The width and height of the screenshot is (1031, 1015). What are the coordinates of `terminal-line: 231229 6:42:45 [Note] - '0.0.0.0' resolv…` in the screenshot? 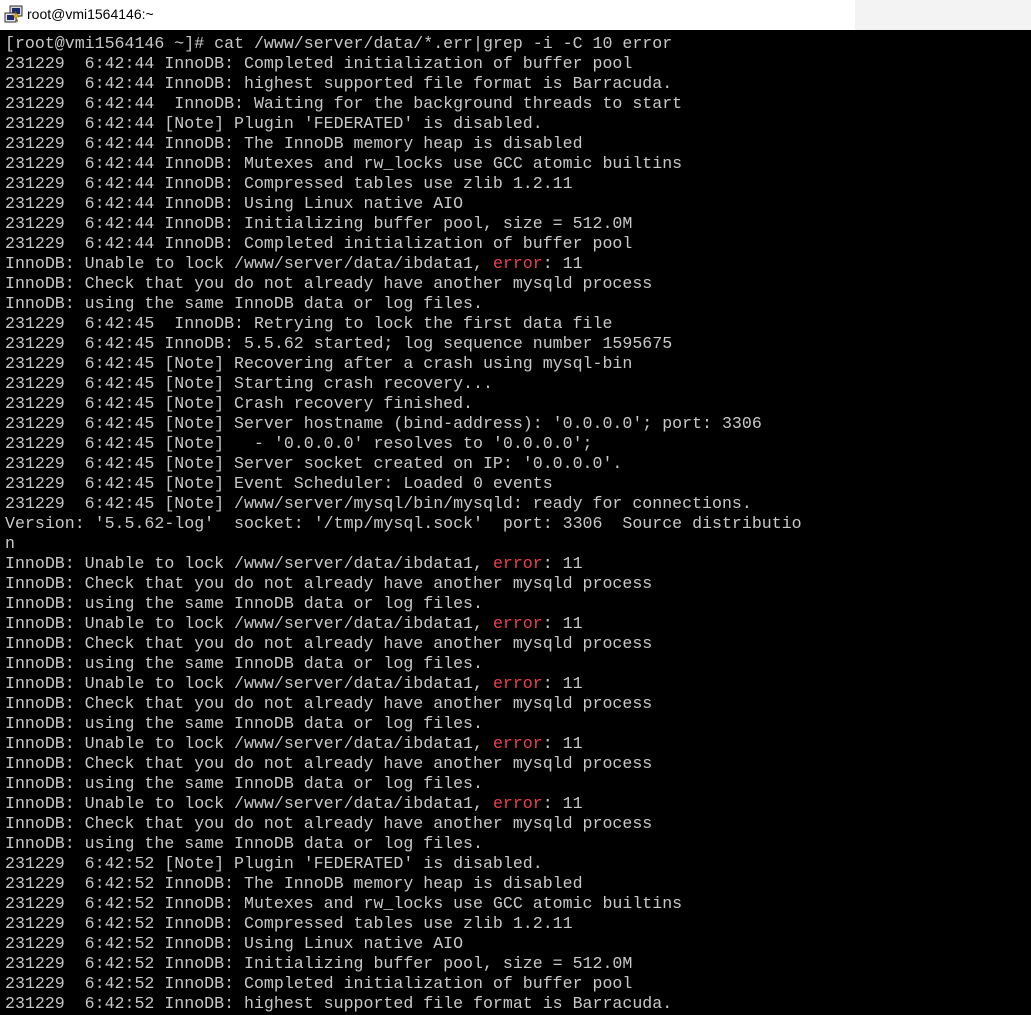 It's located at (516, 444).